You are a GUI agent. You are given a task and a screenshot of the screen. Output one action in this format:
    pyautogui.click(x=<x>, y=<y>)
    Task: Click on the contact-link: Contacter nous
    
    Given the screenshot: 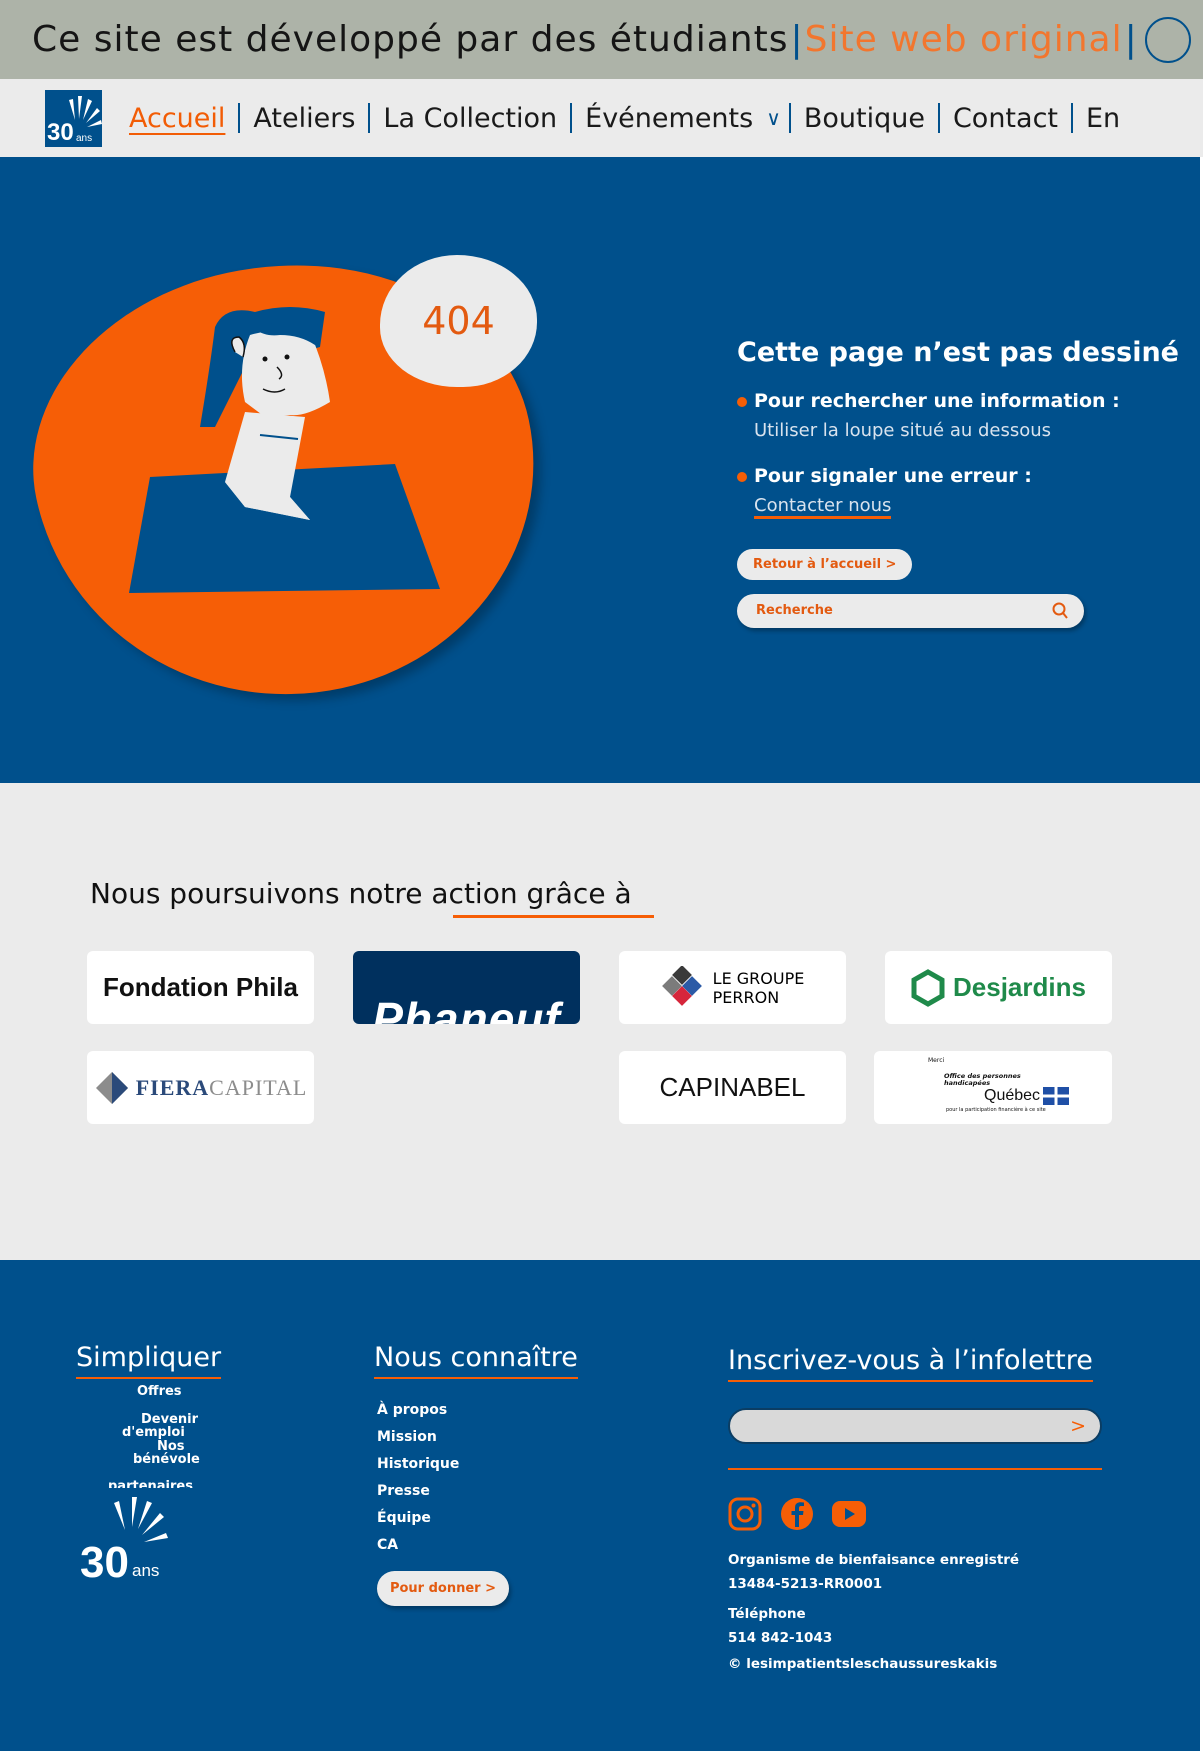 What is the action you would take?
    pyautogui.click(x=823, y=507)
    